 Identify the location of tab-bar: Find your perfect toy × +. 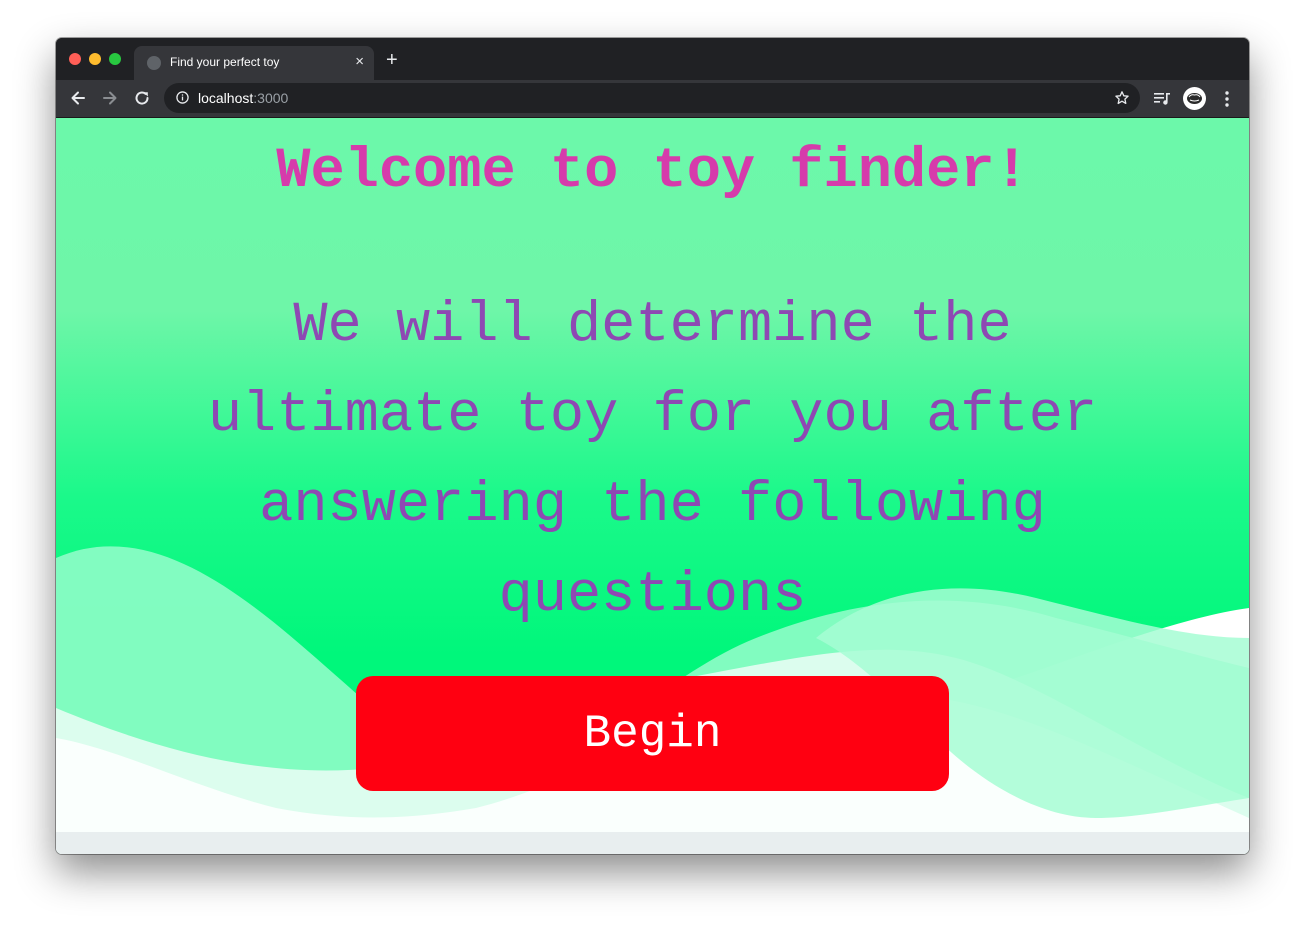
(652, 59).